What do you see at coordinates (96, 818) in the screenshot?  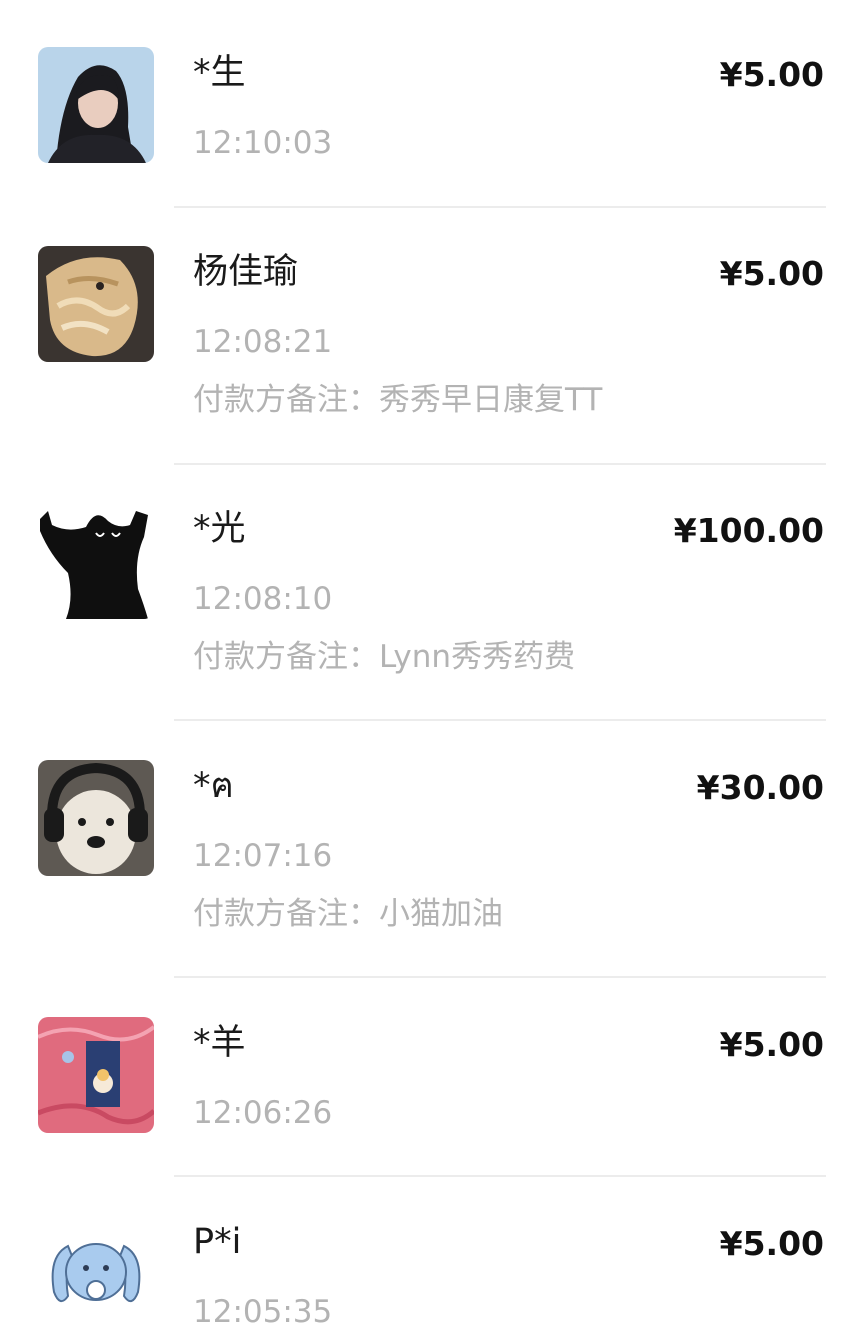 I see `dog-headphones-avatar` at bounding box center [96, 818].